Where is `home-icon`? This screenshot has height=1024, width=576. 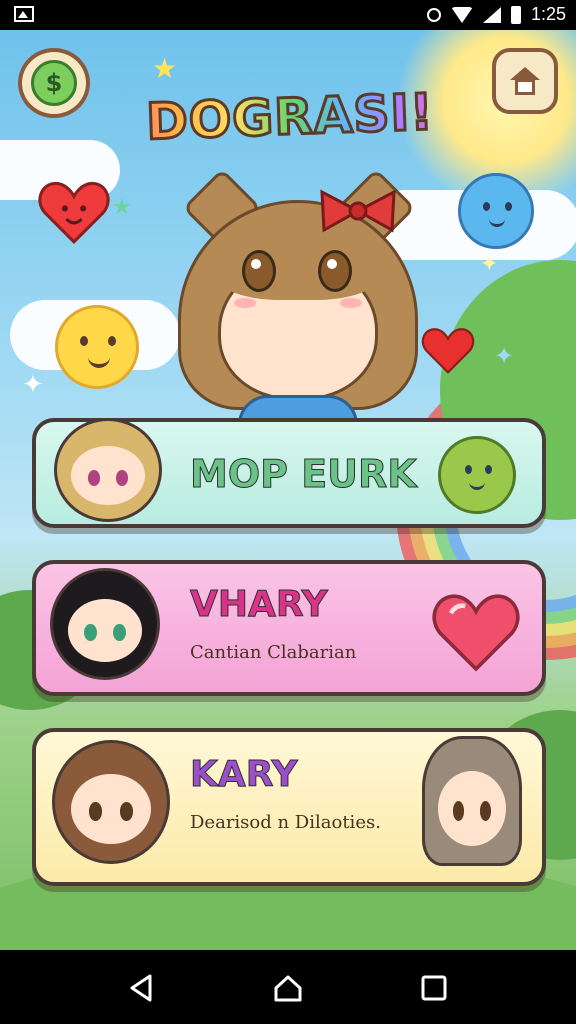
home-icon is located at coordinates (525, 81).